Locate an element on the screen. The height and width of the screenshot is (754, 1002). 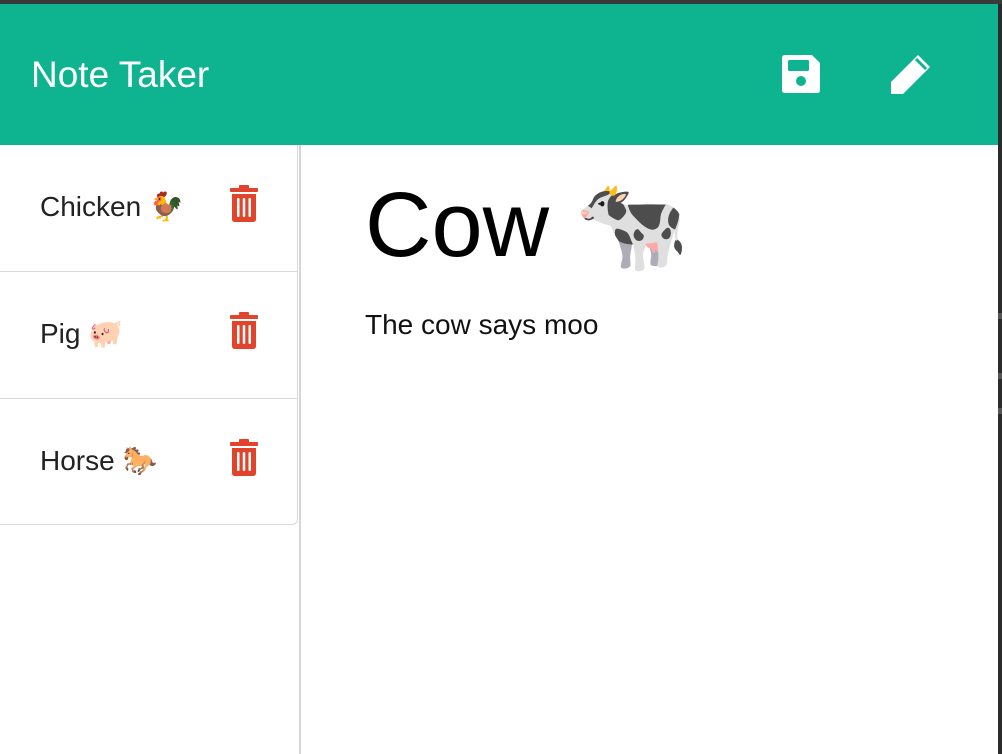
list-item: Horse 🐎 is located at coordinates (148, 462).